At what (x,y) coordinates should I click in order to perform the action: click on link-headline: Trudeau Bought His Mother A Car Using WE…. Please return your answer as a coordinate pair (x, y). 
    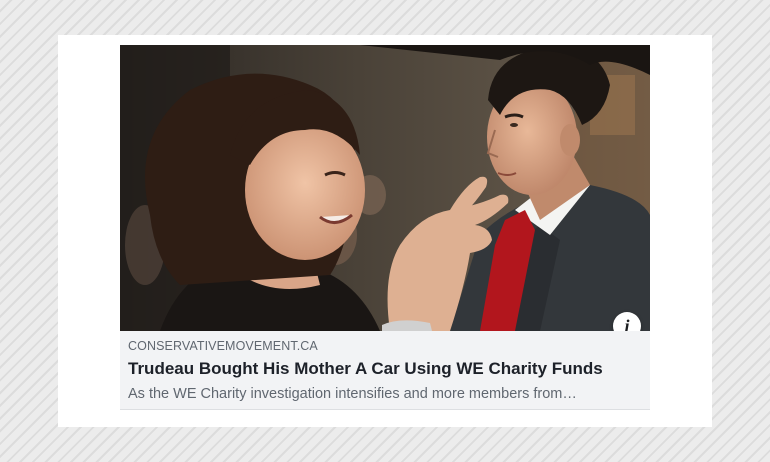
    Looking at the image, I should click on (385, 369).